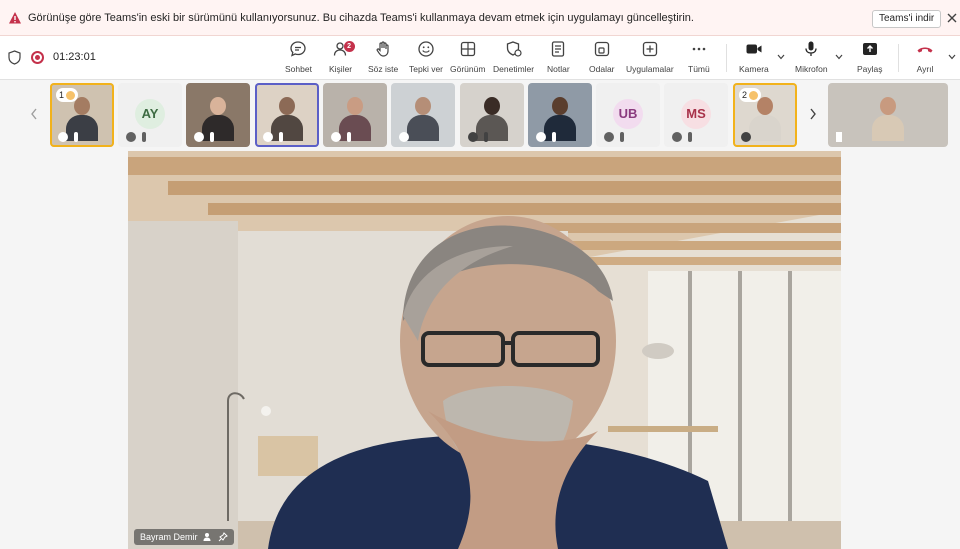 This screenshot has height=549, width=960. Describe the element at coordinates (813, 114) in the screenshot. I see `chevron-right-icon` at that location.